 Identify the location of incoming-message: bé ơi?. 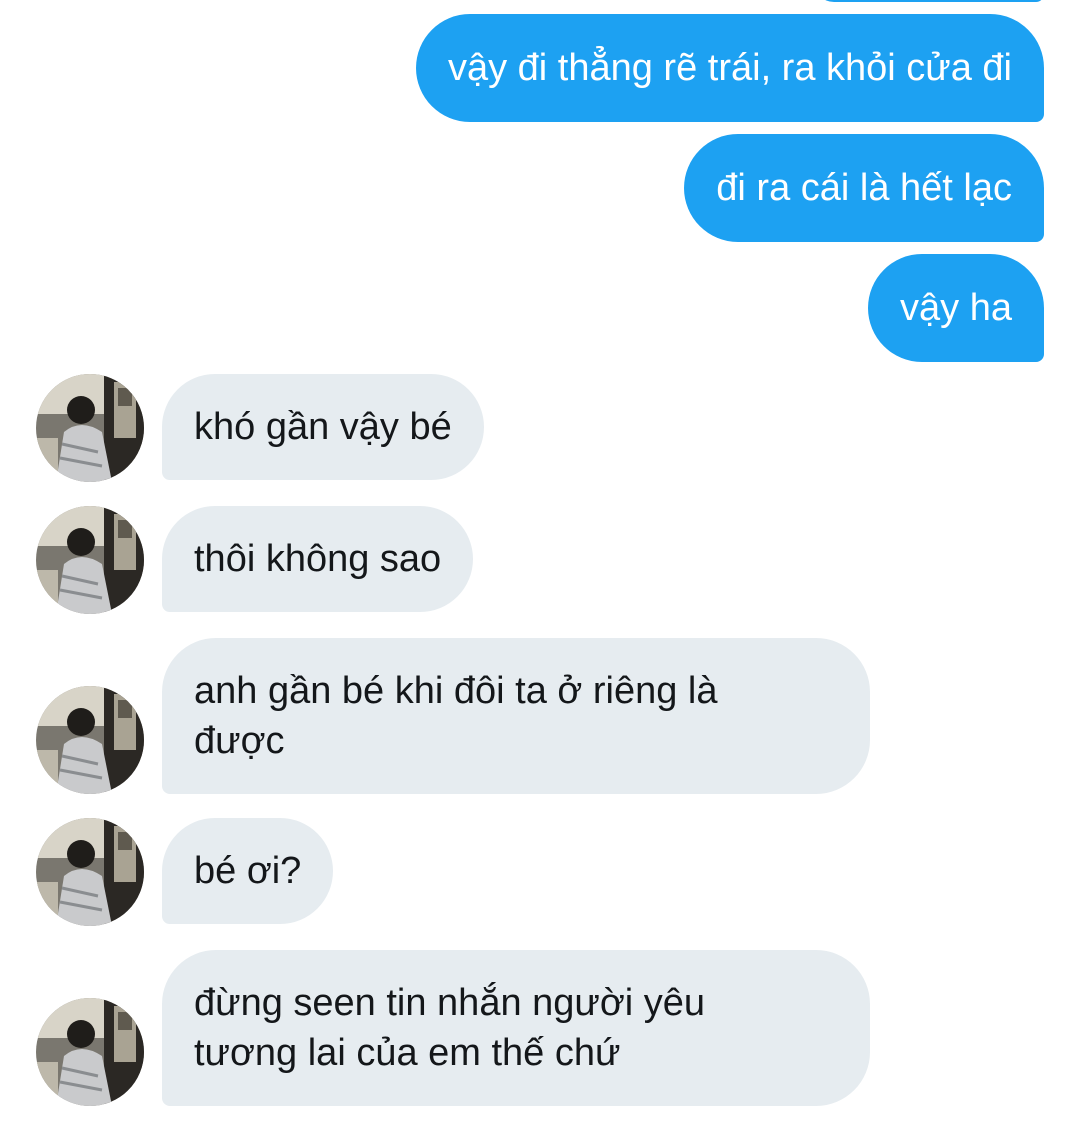
(248, 871).